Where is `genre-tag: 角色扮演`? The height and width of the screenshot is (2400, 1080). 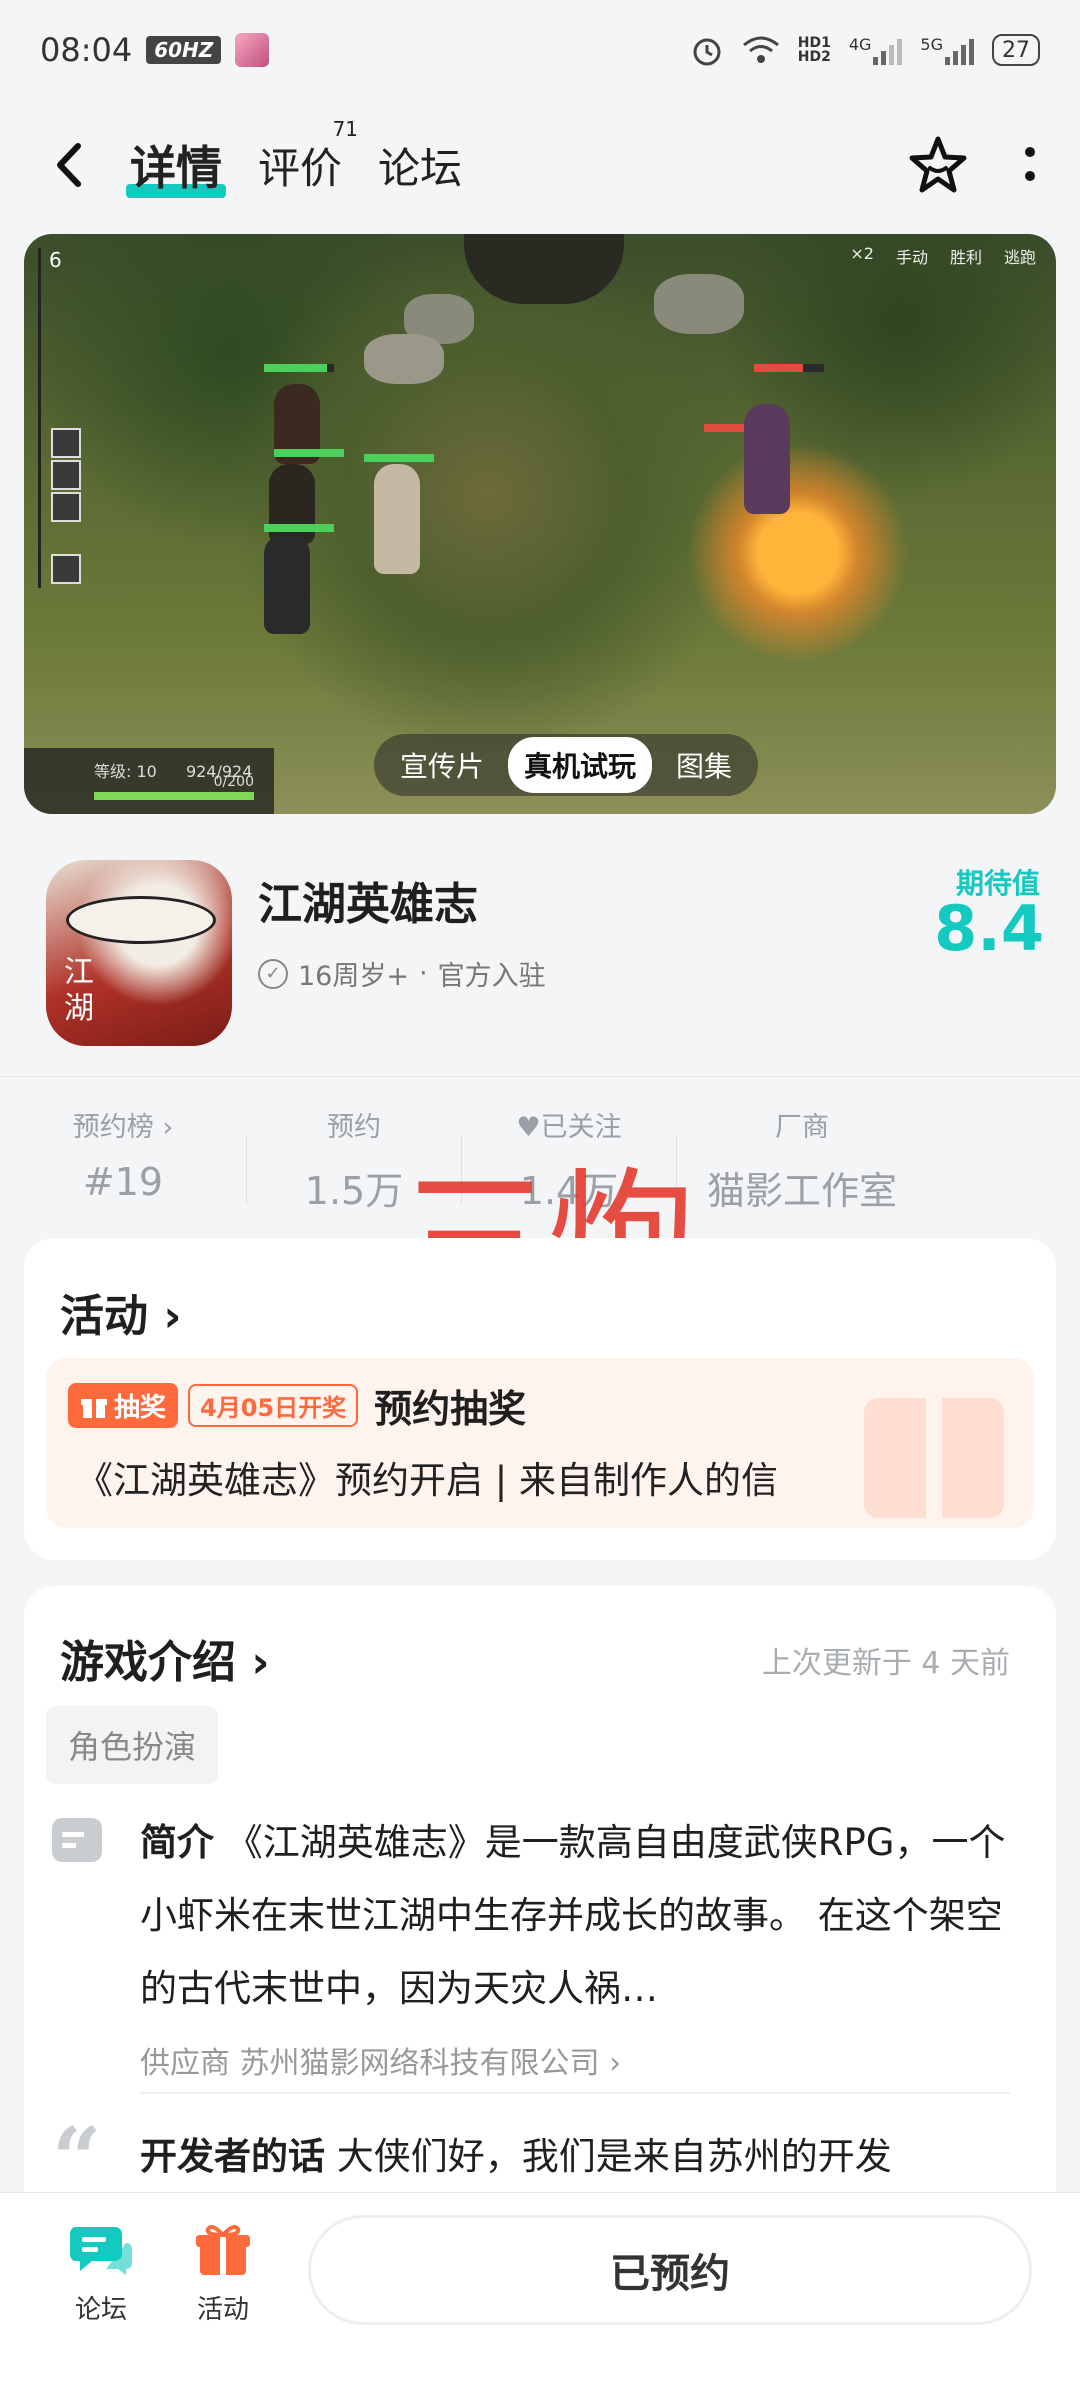
genre-tag: 角色扮演 is located at coordinates (132, 1745).